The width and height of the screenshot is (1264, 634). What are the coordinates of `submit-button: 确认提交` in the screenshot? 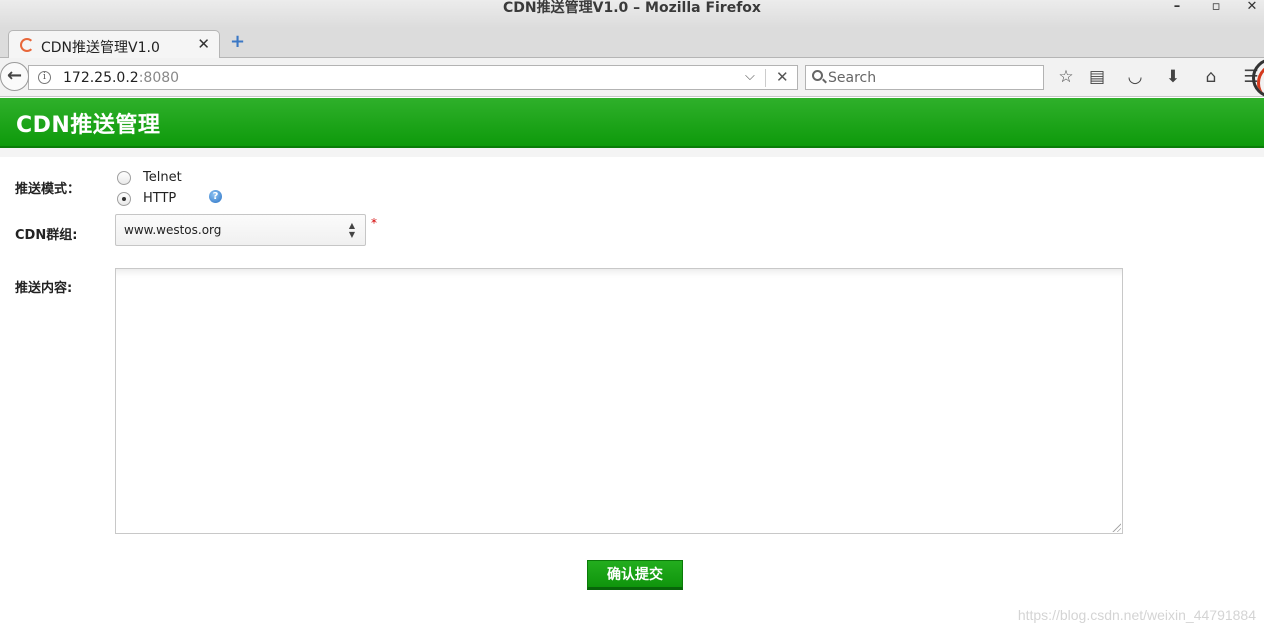 It's located at (635, 575).